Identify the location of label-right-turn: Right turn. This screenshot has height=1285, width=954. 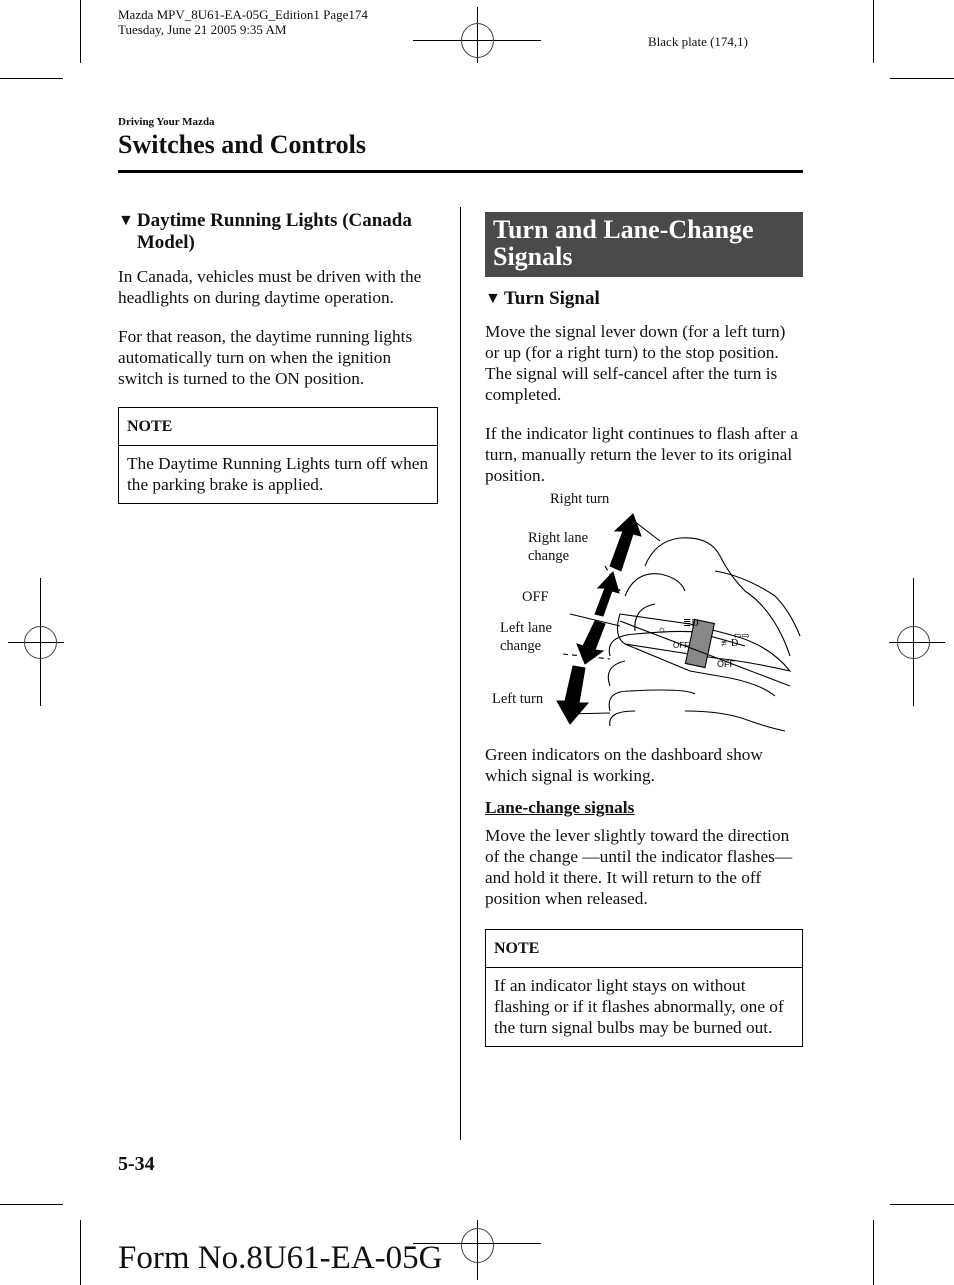
(580, 499).